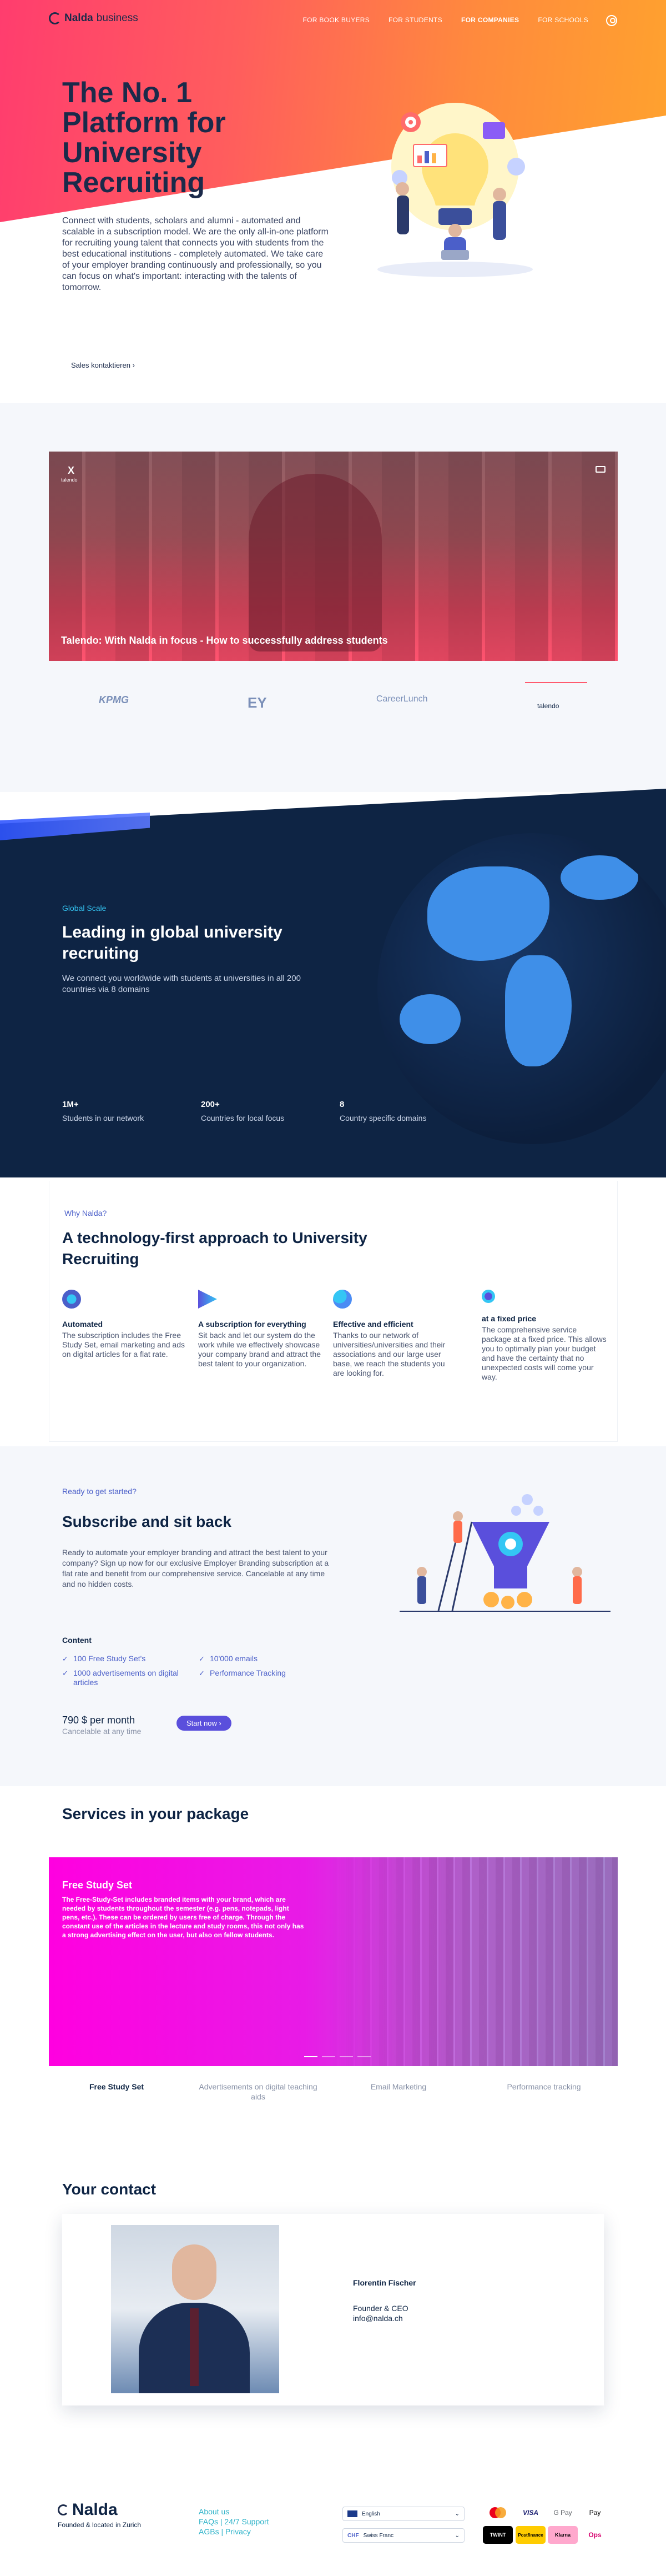 Image resolution: width=666 pixels, height=2576 pixels. I want to click on global-kicker: Global Scale, so click(84, 909).